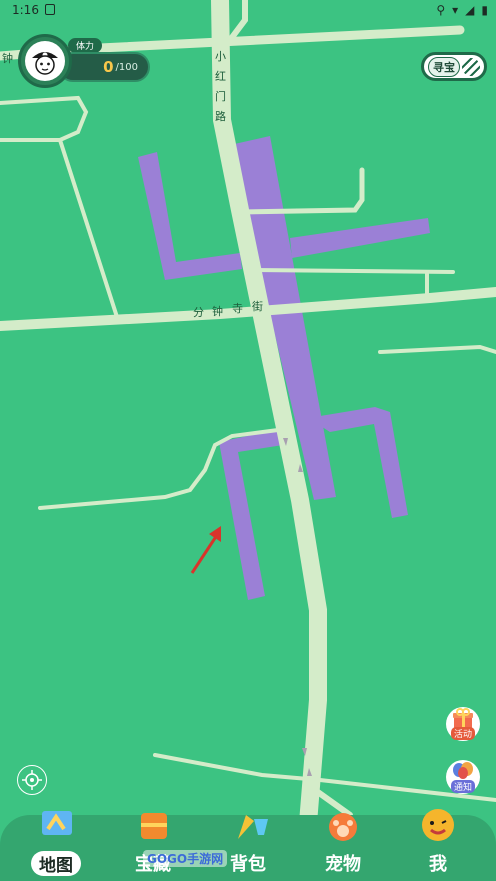 The height and width of the screenshot is (881, 496). I want to click on nav-item-map: 地图, so click(56, 846).